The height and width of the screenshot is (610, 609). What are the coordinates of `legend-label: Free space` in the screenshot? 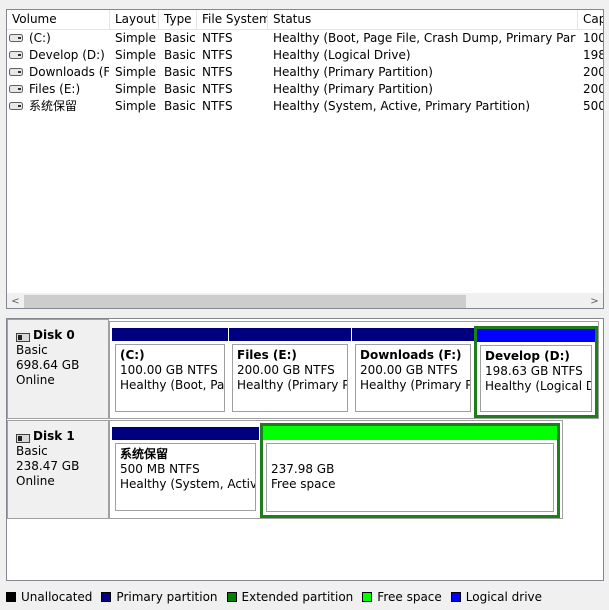 It's located at (409, 597).